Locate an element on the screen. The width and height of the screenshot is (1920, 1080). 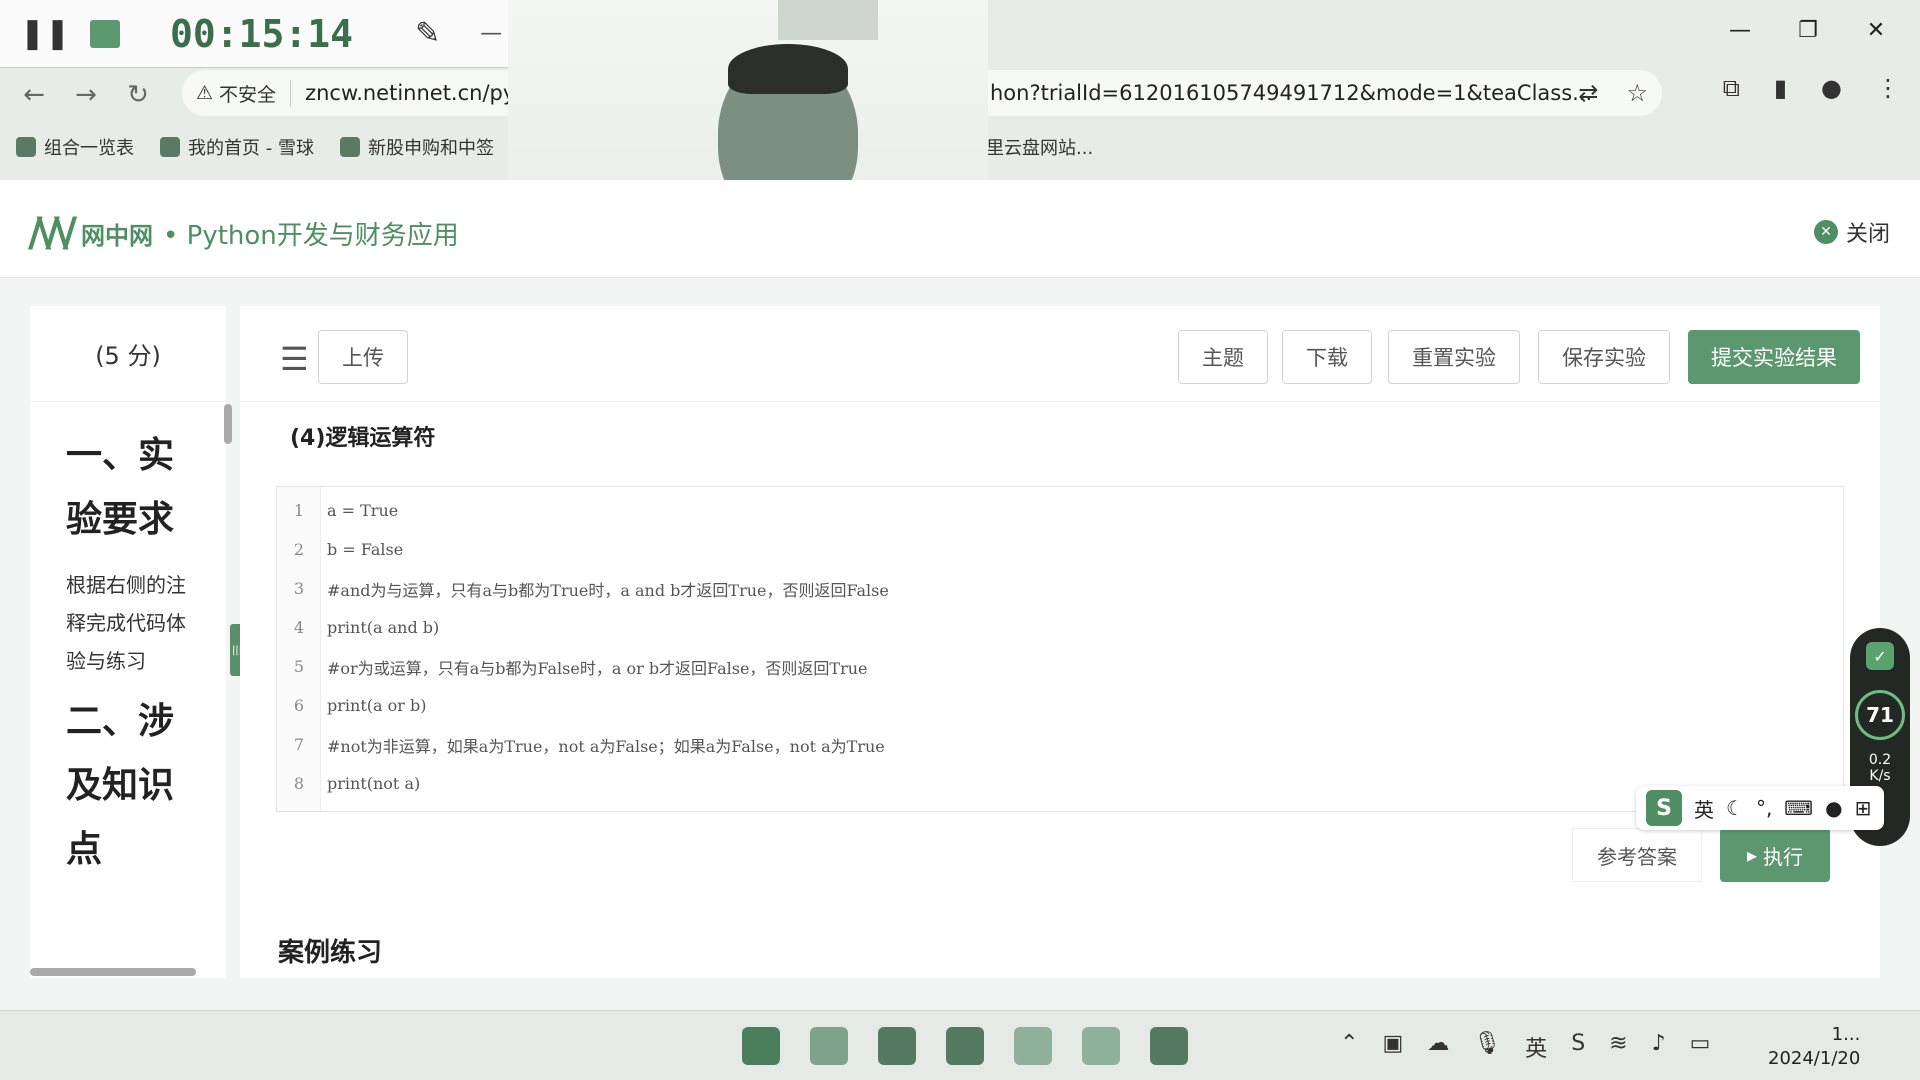
punctuation-icon: °, is located at coordinates (1764, 808).